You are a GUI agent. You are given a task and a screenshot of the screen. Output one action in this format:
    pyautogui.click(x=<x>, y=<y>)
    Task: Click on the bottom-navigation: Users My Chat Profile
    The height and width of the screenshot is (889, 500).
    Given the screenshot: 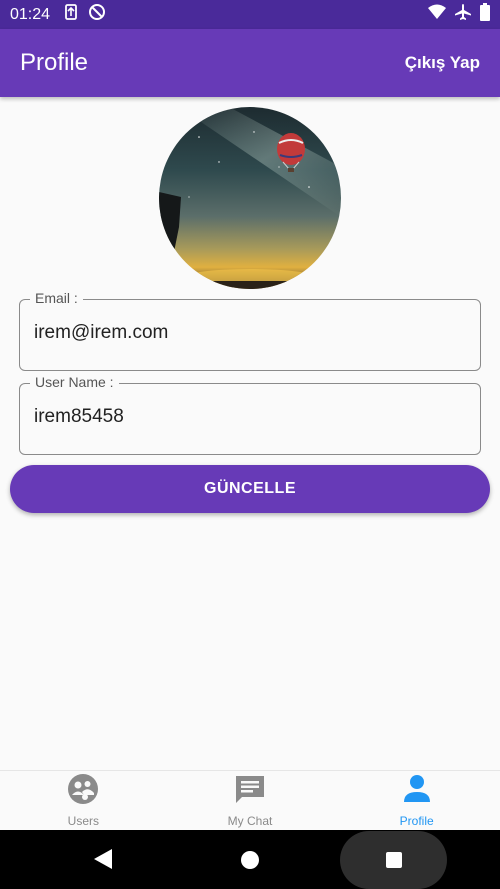 What is the action you would take?
    pyautogui.click(x=250, y=800)
    